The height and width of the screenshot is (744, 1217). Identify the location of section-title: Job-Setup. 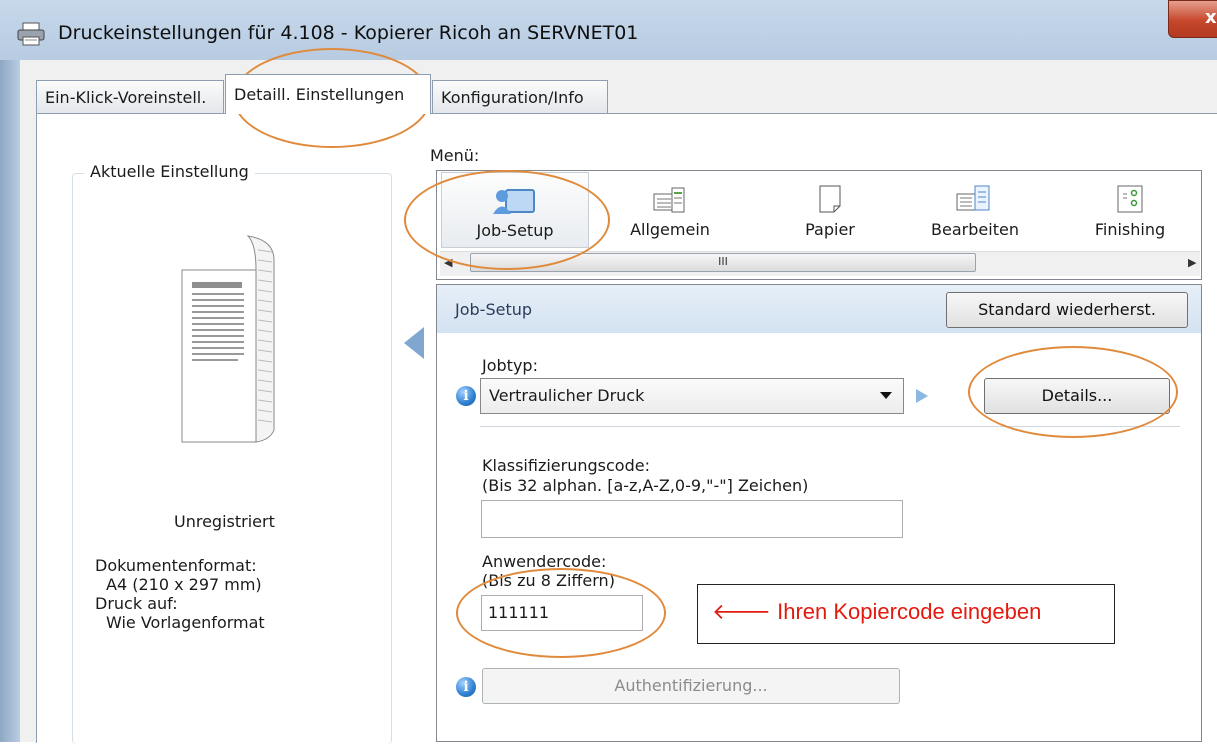
(494, 309).